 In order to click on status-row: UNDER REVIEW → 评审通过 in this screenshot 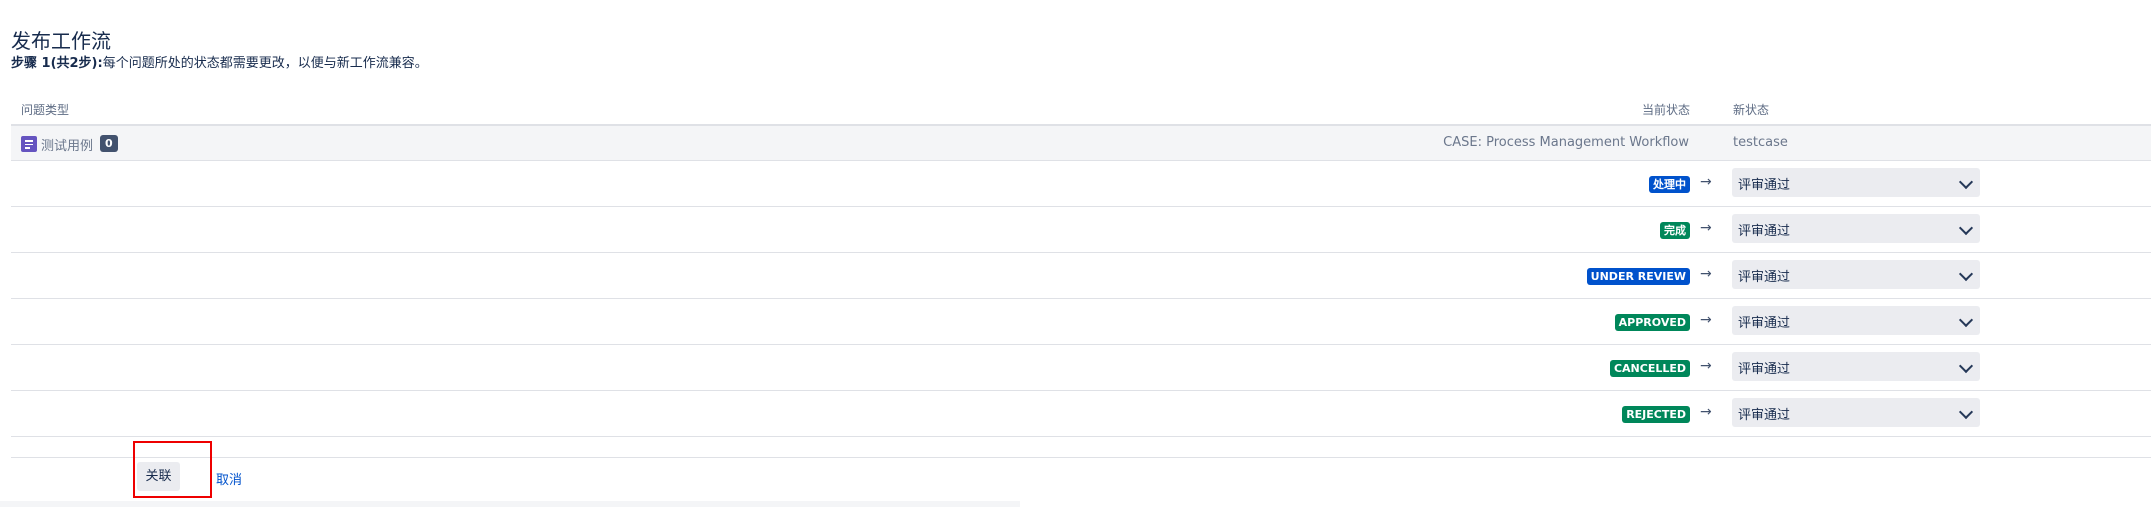, I will do `click(1081, 276)`.